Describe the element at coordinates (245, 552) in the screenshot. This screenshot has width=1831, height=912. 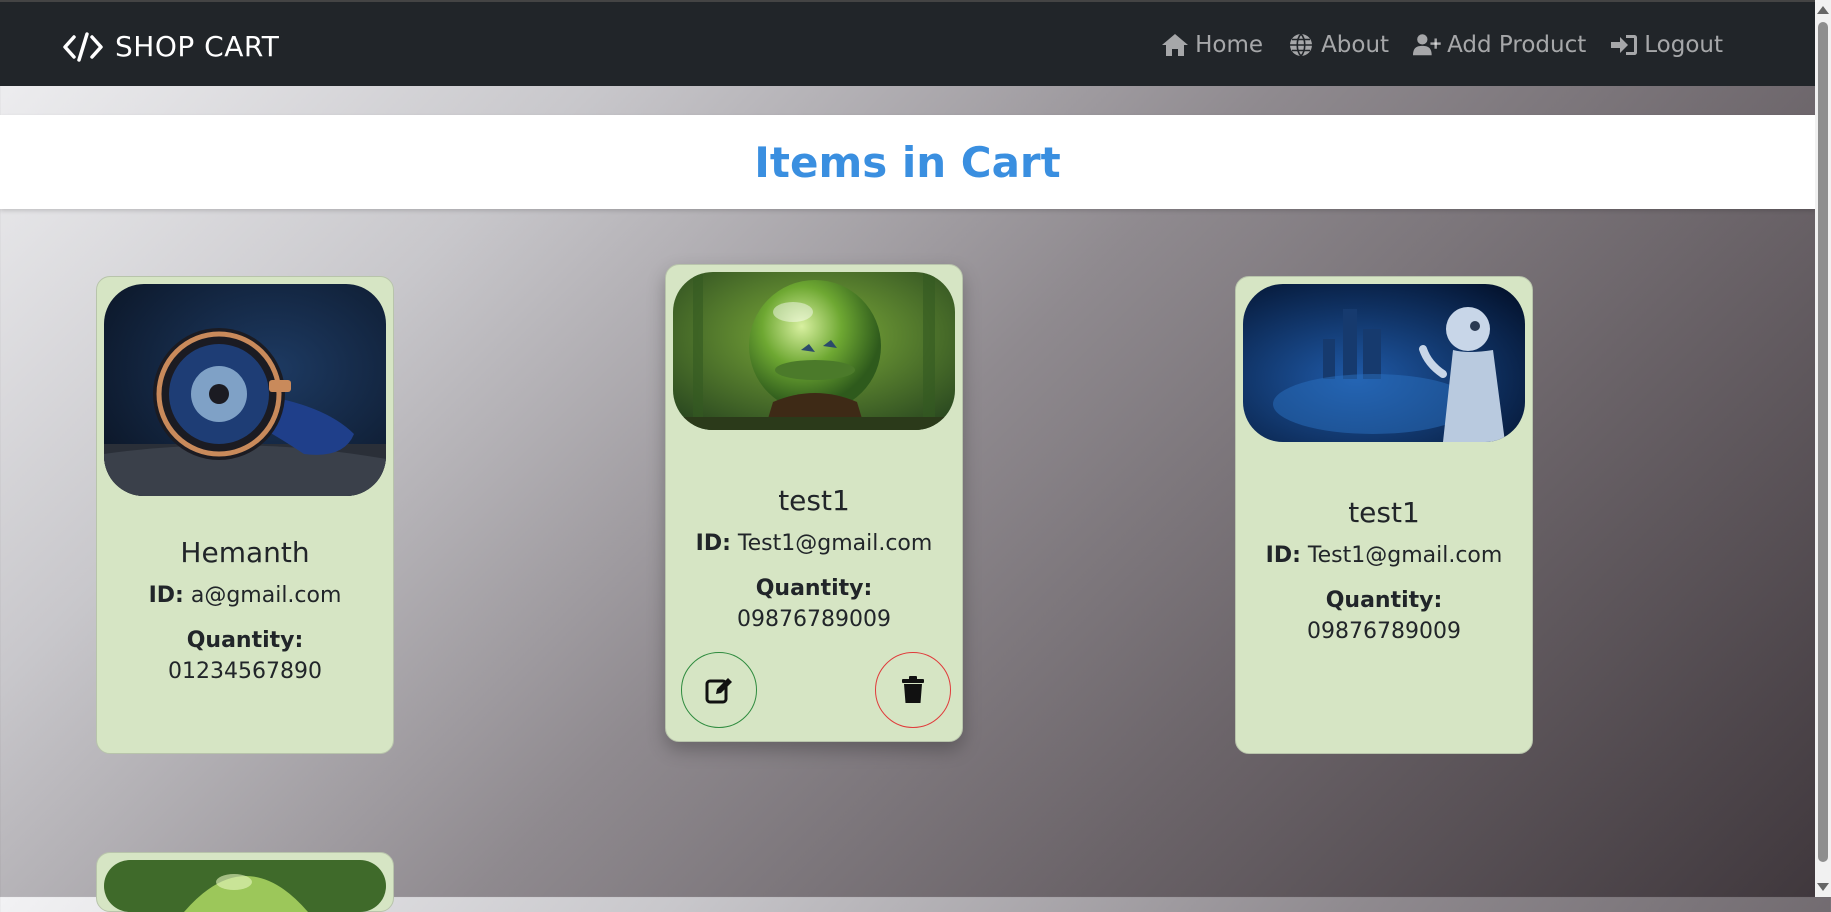
I see `product-name: Hemanth` at that location.